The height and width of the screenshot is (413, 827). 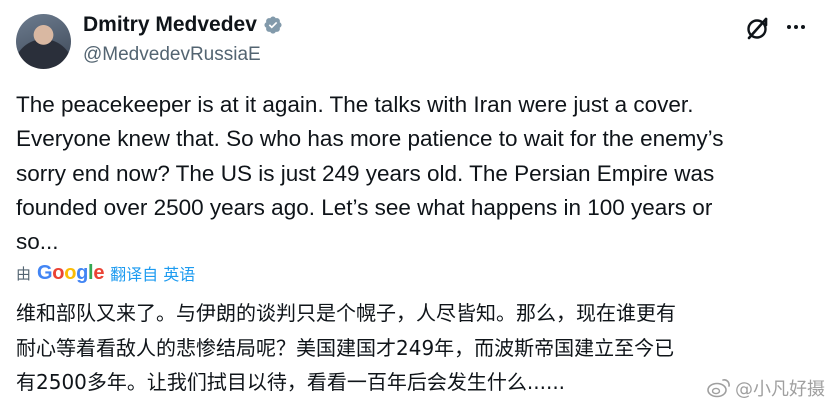 I want to click on weibo-watermark: @小凡好摄, so click(x=766, y=388).